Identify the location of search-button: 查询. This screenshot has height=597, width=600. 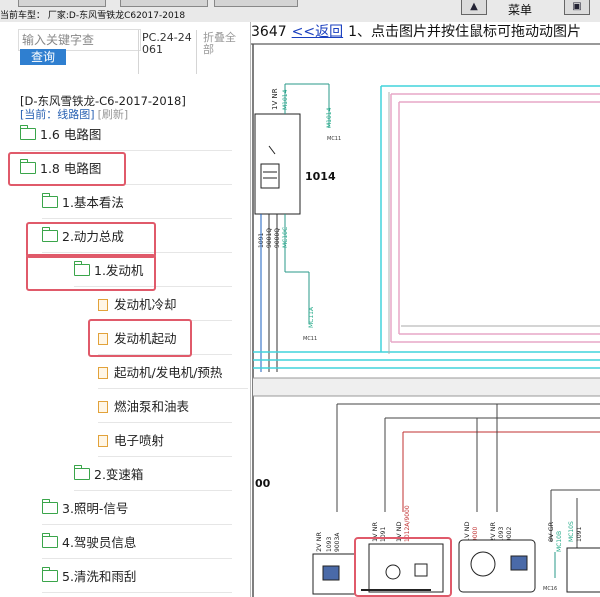
(43, 57).